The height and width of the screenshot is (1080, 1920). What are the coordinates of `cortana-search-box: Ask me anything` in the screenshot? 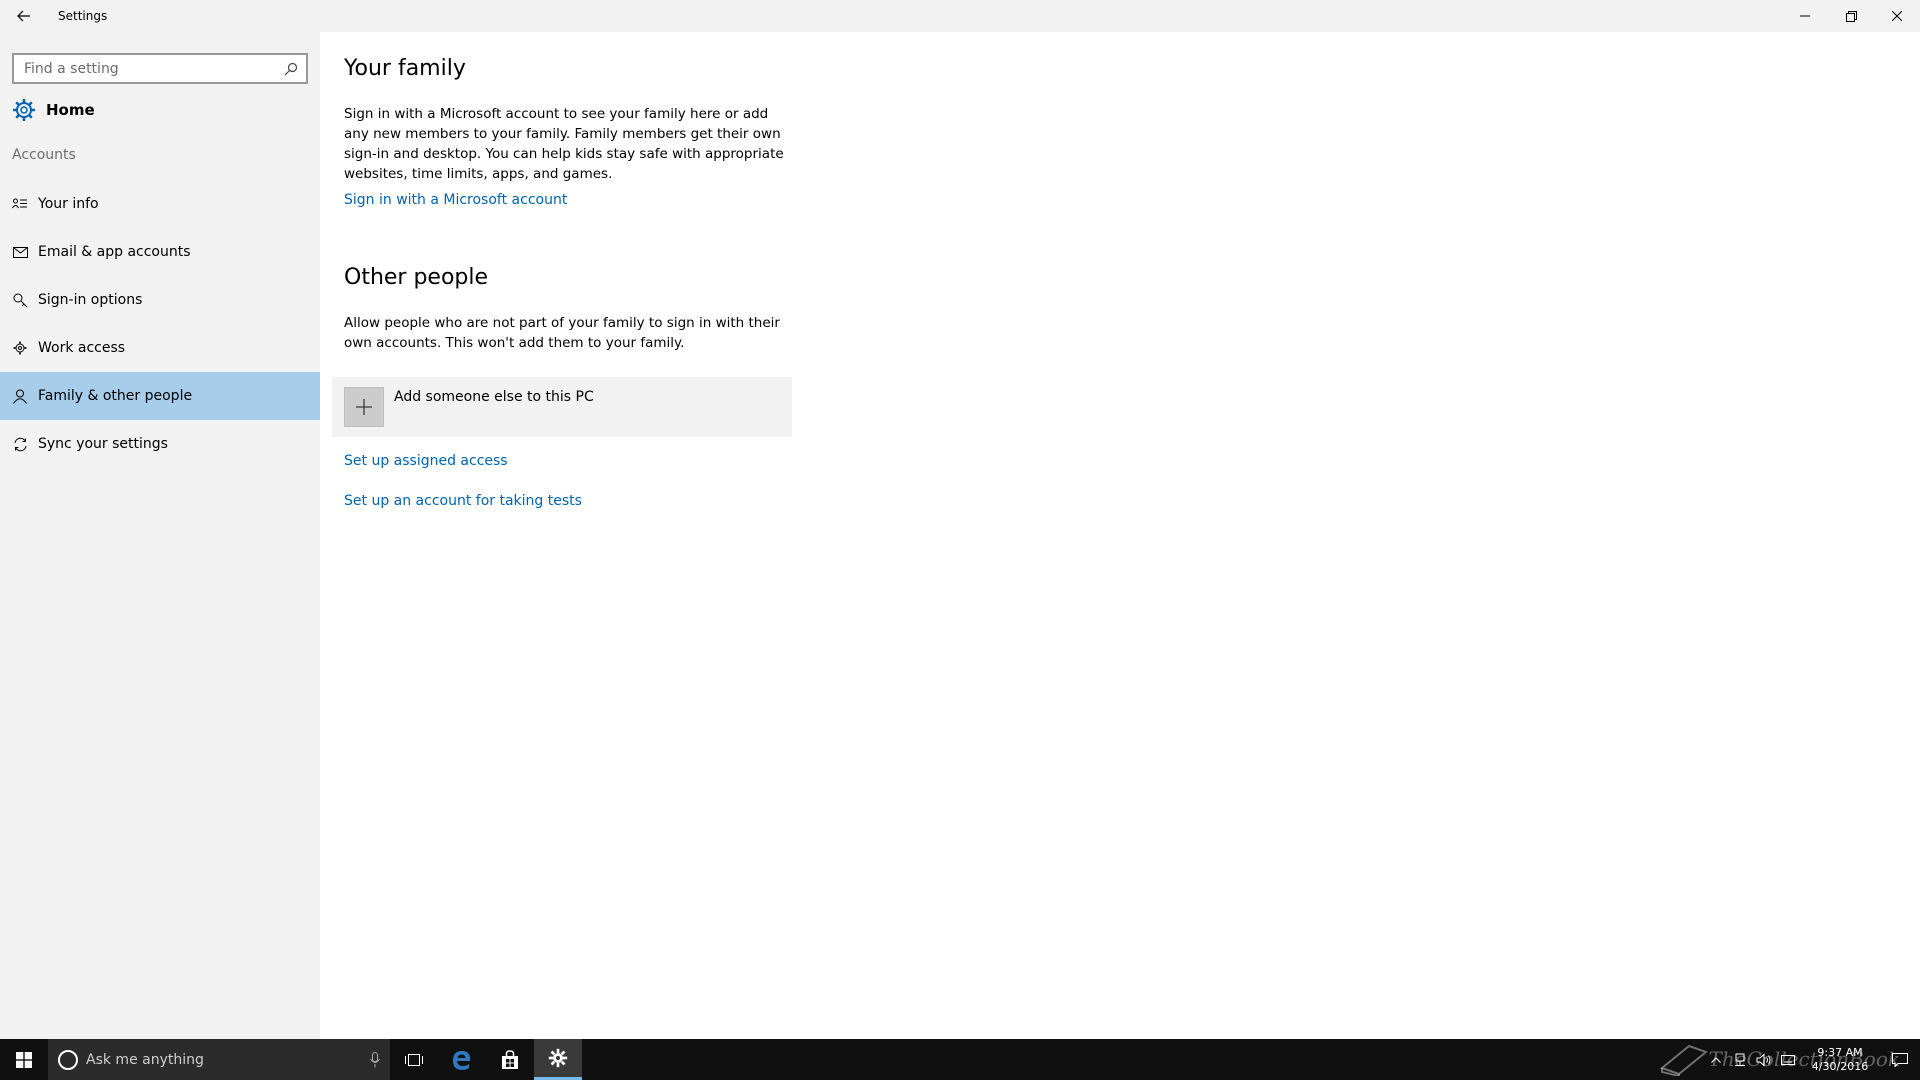 It's located at (219, 1059).